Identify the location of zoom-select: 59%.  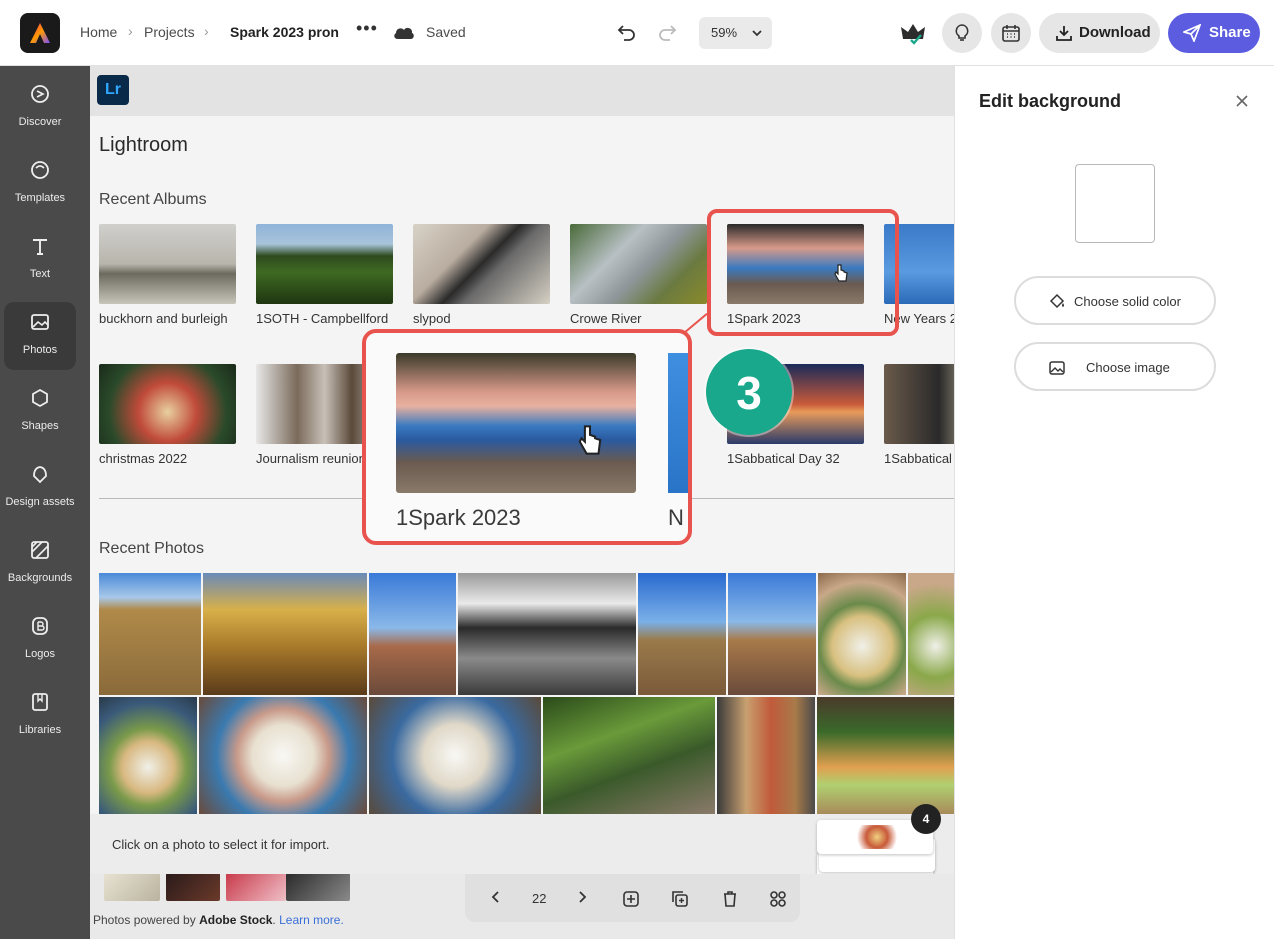
(735, 33).